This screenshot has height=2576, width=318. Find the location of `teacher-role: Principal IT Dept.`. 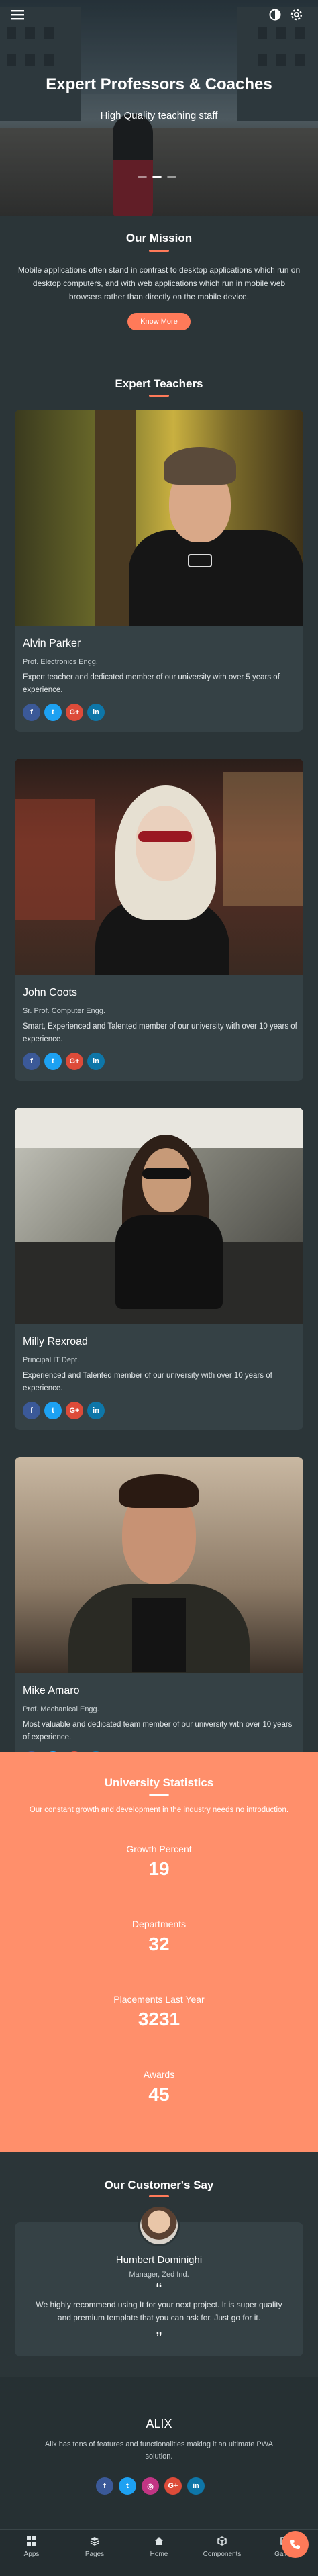

teacher-role: Principal IT Dept. is located at coordinates (51, 1360).